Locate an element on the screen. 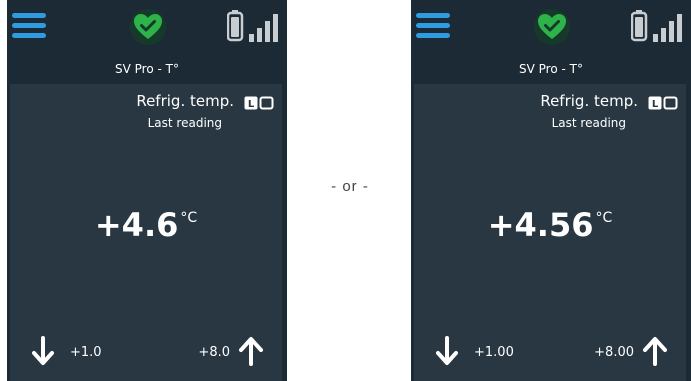  temperature-value: +4.6 is located at coordinates (136, 225).